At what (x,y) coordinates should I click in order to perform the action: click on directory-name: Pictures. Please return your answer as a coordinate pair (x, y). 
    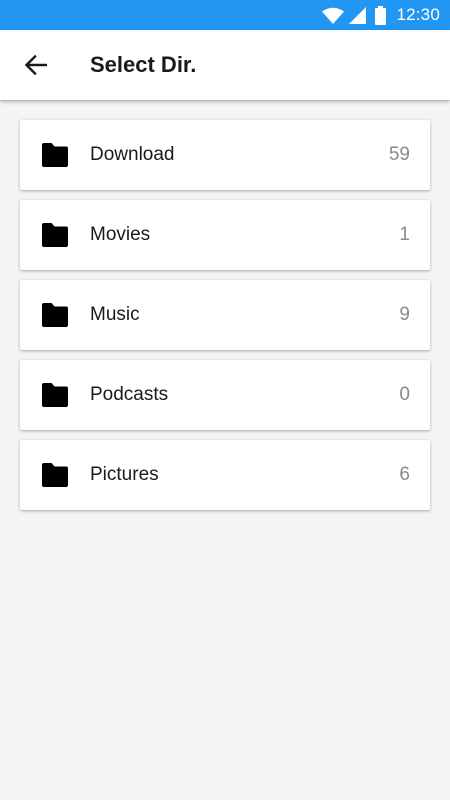
    Looking at the image, I should click on (124, 474).